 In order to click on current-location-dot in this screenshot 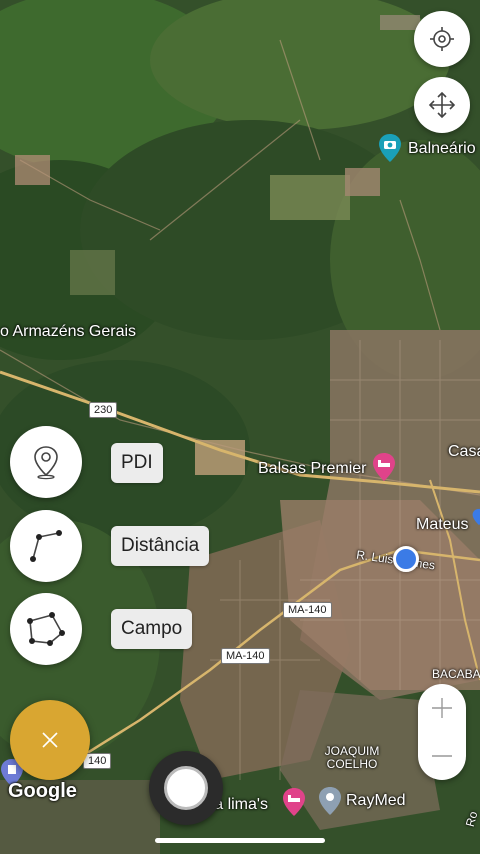, I will do `click(406, 559)`.